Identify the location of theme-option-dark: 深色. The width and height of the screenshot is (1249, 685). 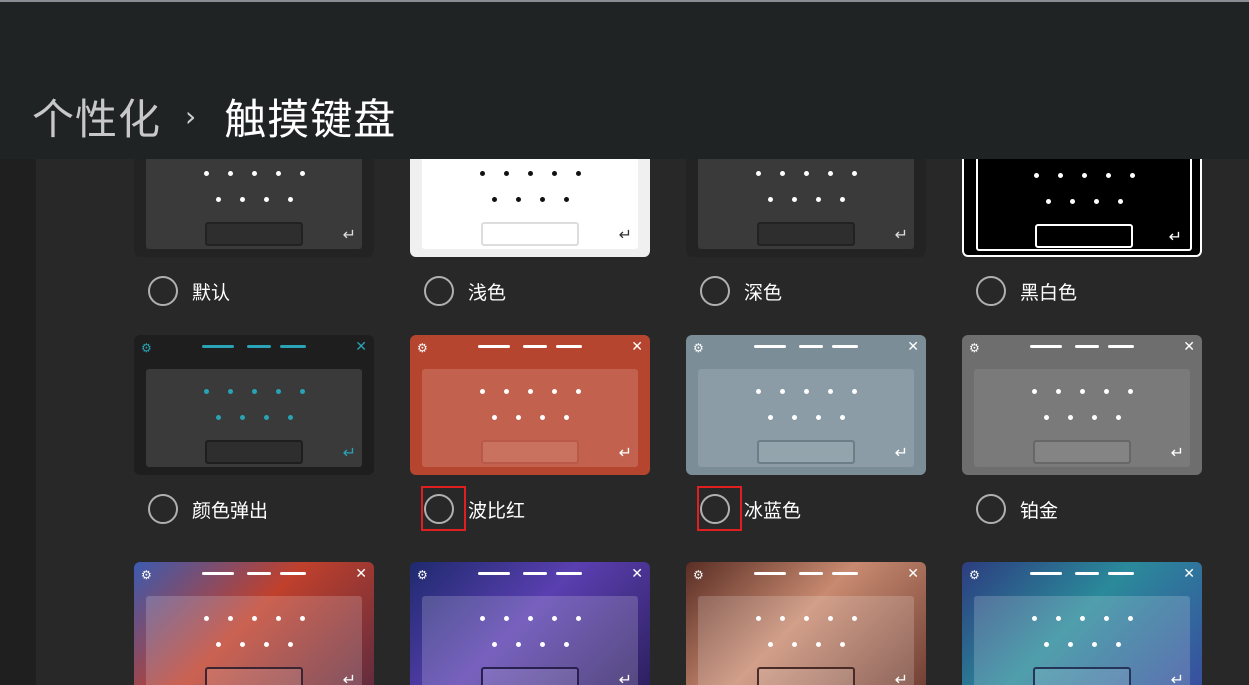
(741, 291).